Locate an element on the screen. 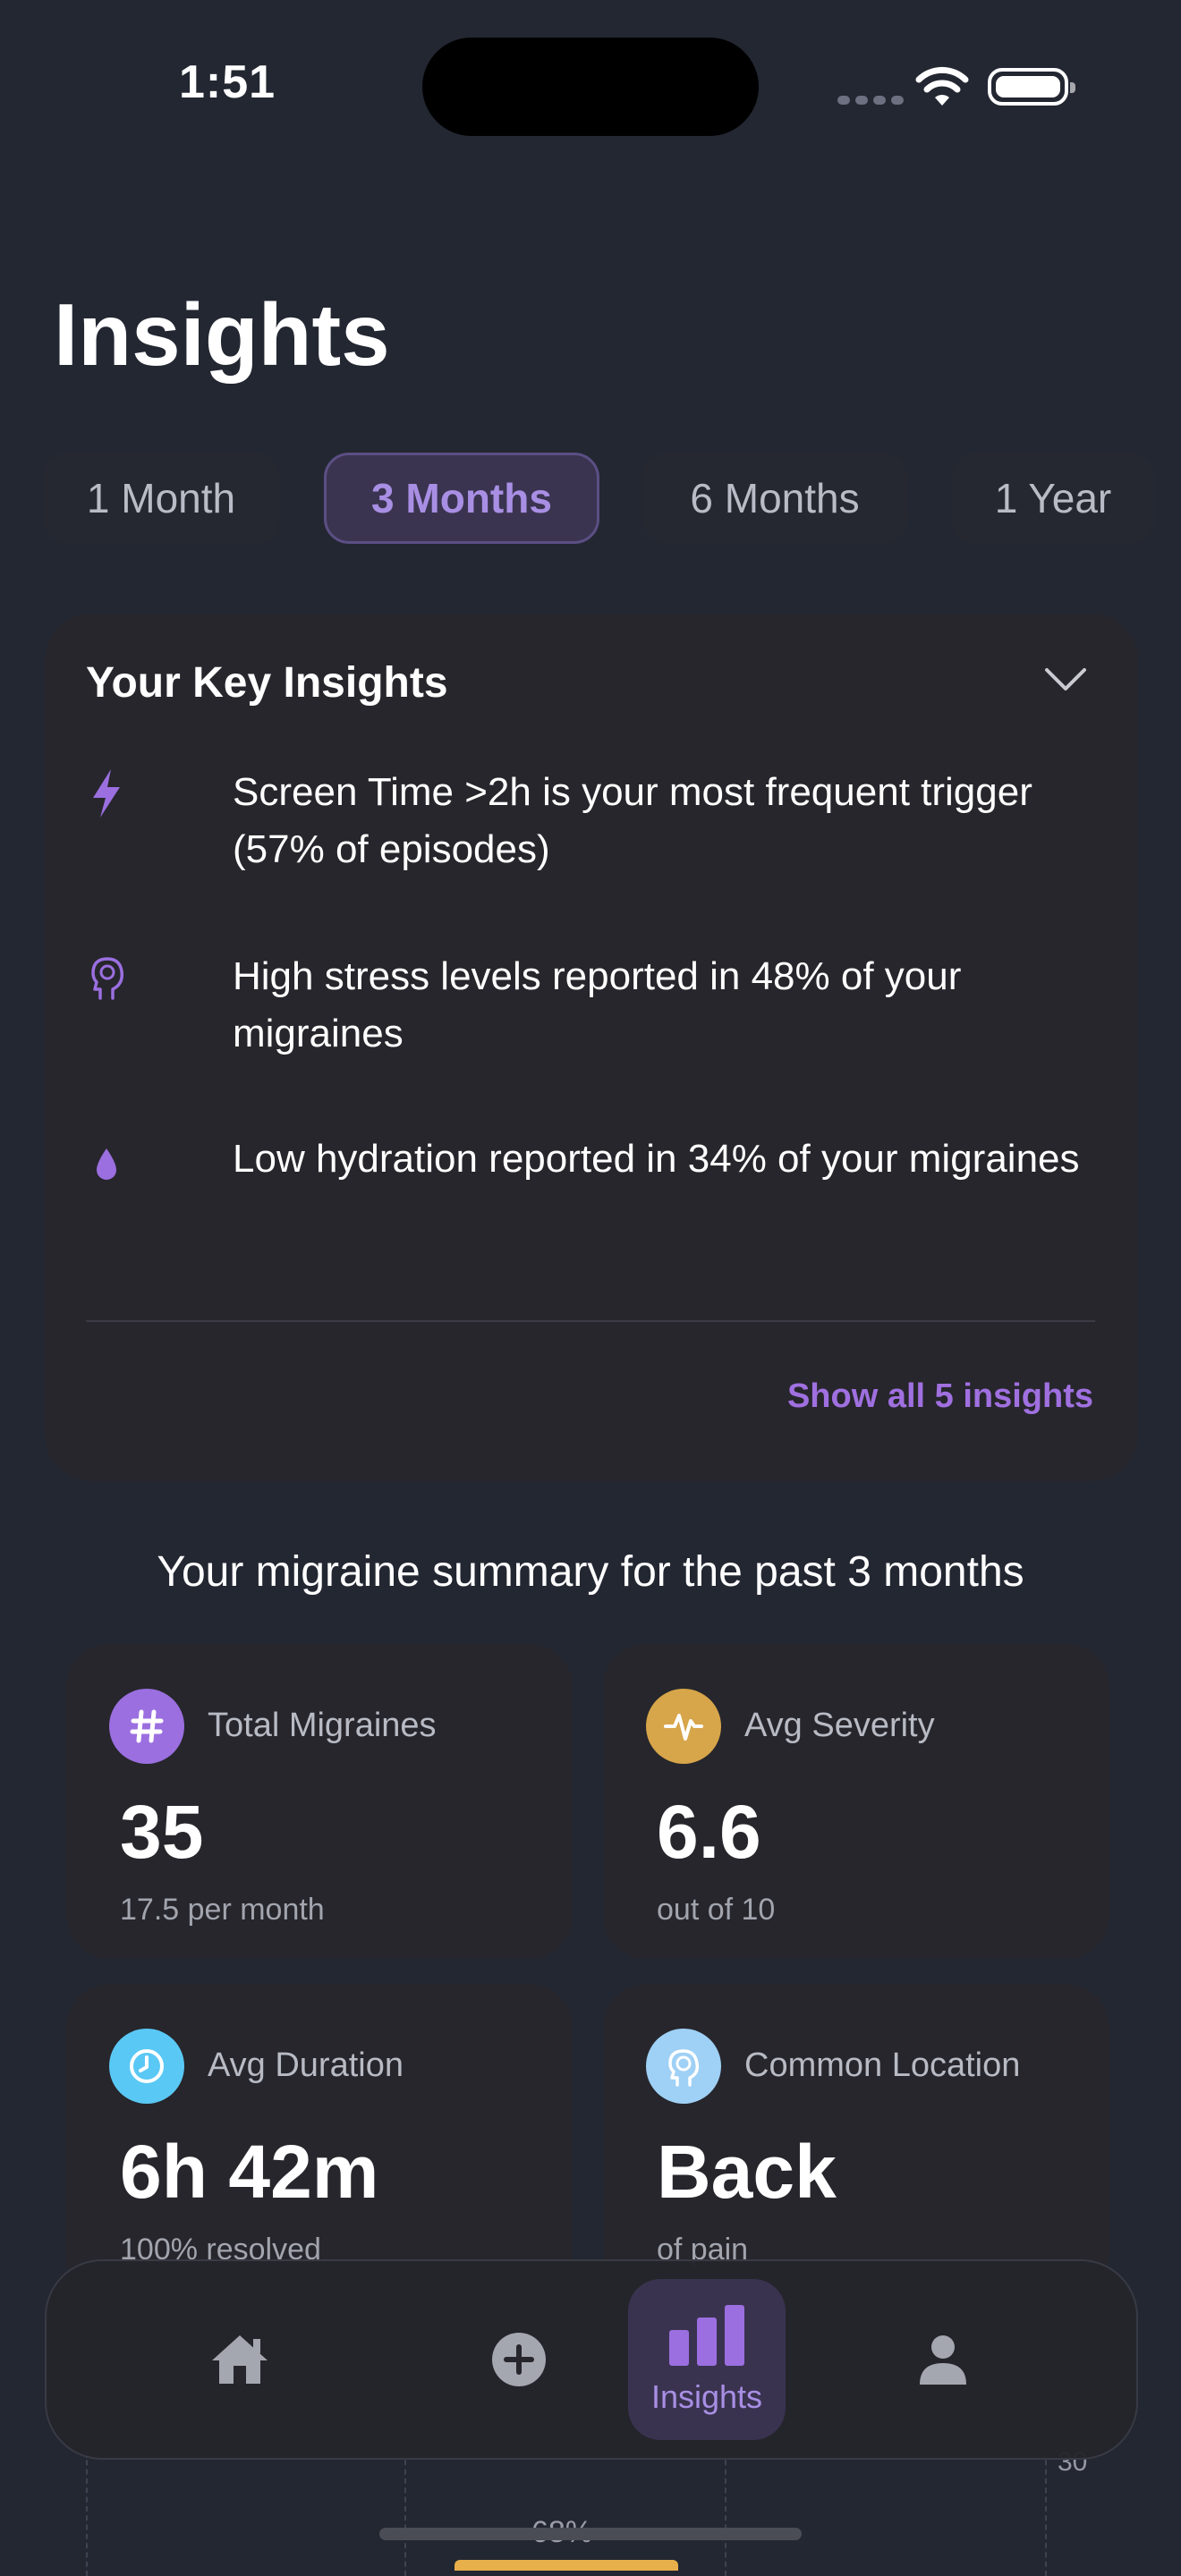 This screenshot has height=2576, width=1181. show-all-insights-link: Show all 5 insights is located at coordinates (940, 1396).